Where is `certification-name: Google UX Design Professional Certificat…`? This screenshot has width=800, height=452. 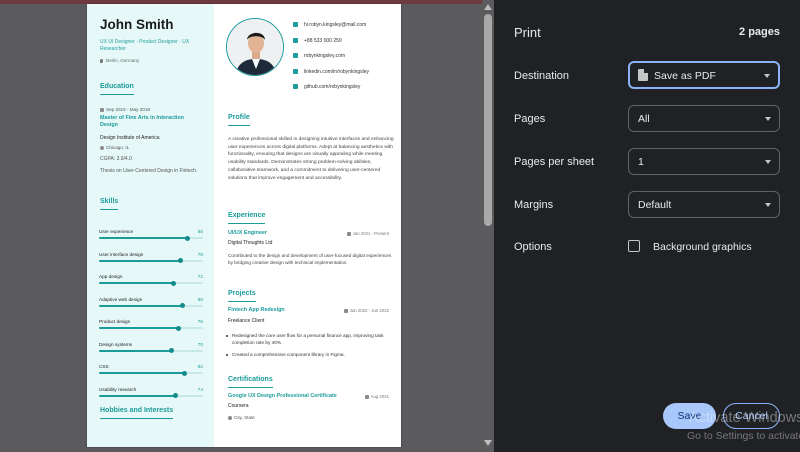
certification-name: Google UX Design Professional Certificat… is located at coordinates (282, 396).